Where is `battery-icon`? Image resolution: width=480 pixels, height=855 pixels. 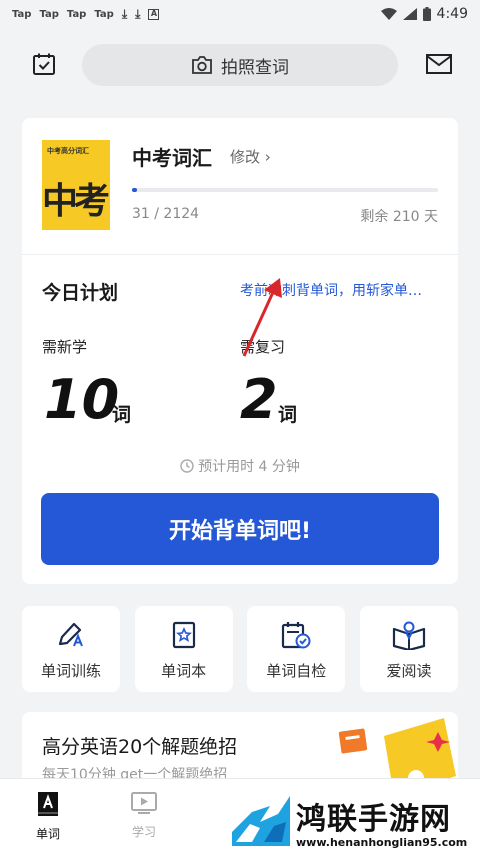 battery-icon is located at coordinates (426, 14).